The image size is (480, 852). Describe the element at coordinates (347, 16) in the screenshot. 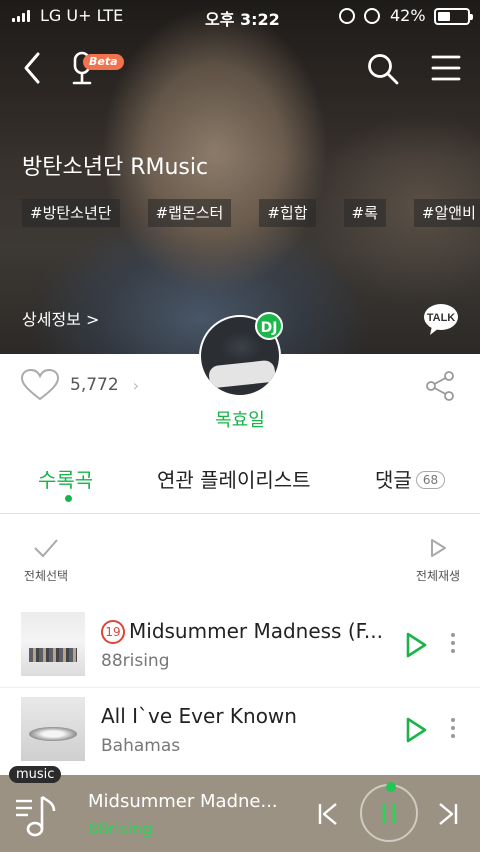

I see `rotation-lock-icon` at that location.